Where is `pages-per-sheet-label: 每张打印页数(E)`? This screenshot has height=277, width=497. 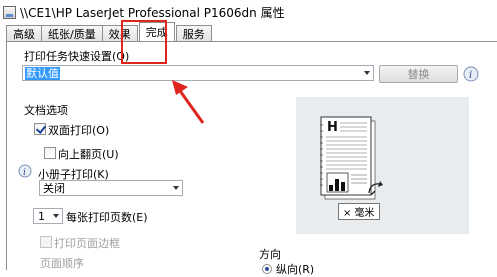
pages-per-sheet-label: 每张打印页数(E) is located at coordinates (107, 217).